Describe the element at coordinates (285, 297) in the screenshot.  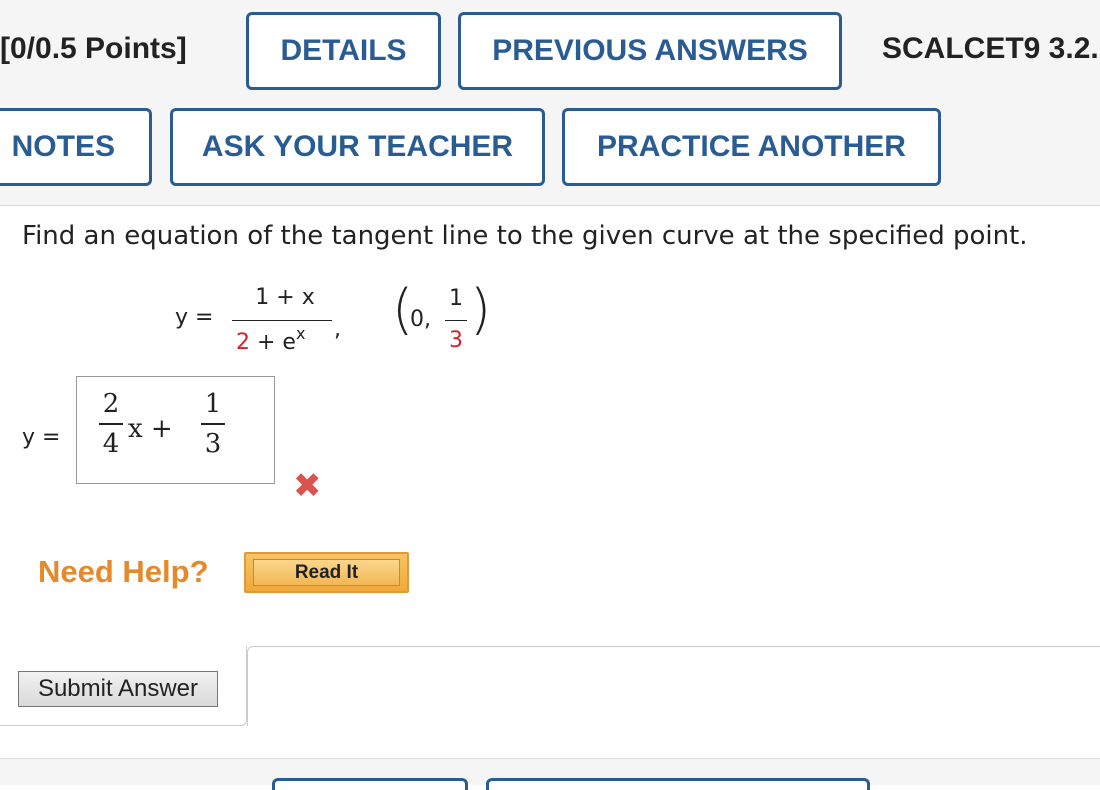
I see `equation-numerator: 1 + x` at that location.